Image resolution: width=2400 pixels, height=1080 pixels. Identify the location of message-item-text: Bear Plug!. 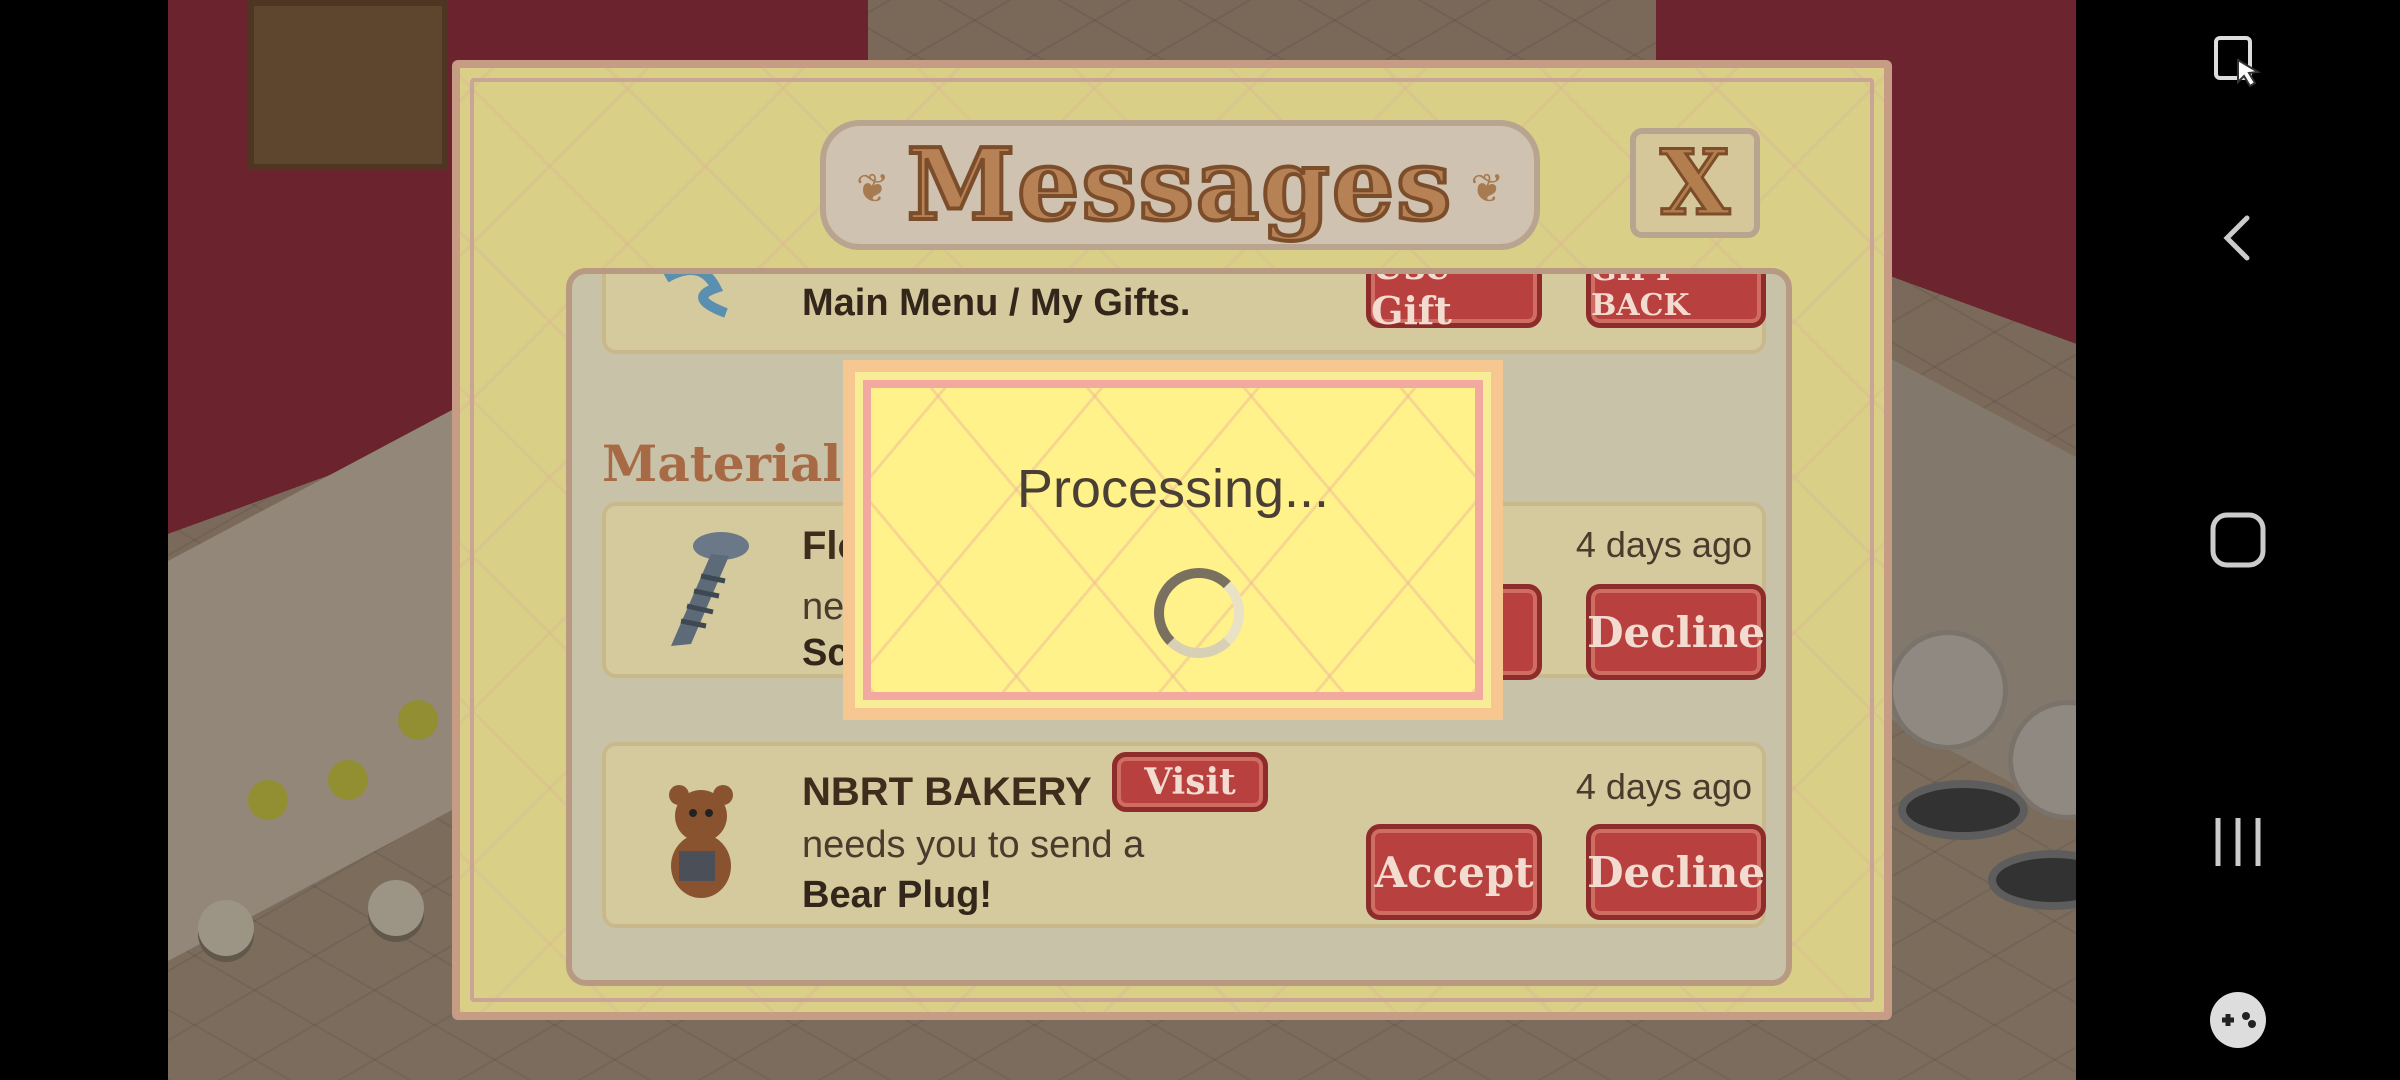
(897, 895).